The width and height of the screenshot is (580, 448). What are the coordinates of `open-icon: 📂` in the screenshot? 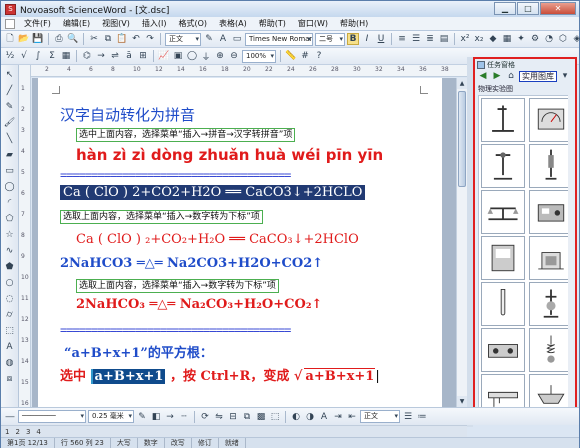 It's located at (24, 39).